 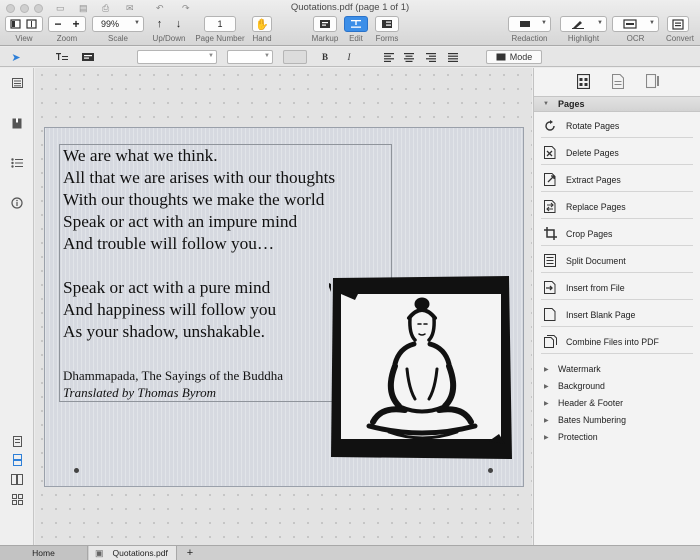 What do you see at coordinates (387, 24) in the screenshot?
I see `forms-button` at bounding box center [387, 24].